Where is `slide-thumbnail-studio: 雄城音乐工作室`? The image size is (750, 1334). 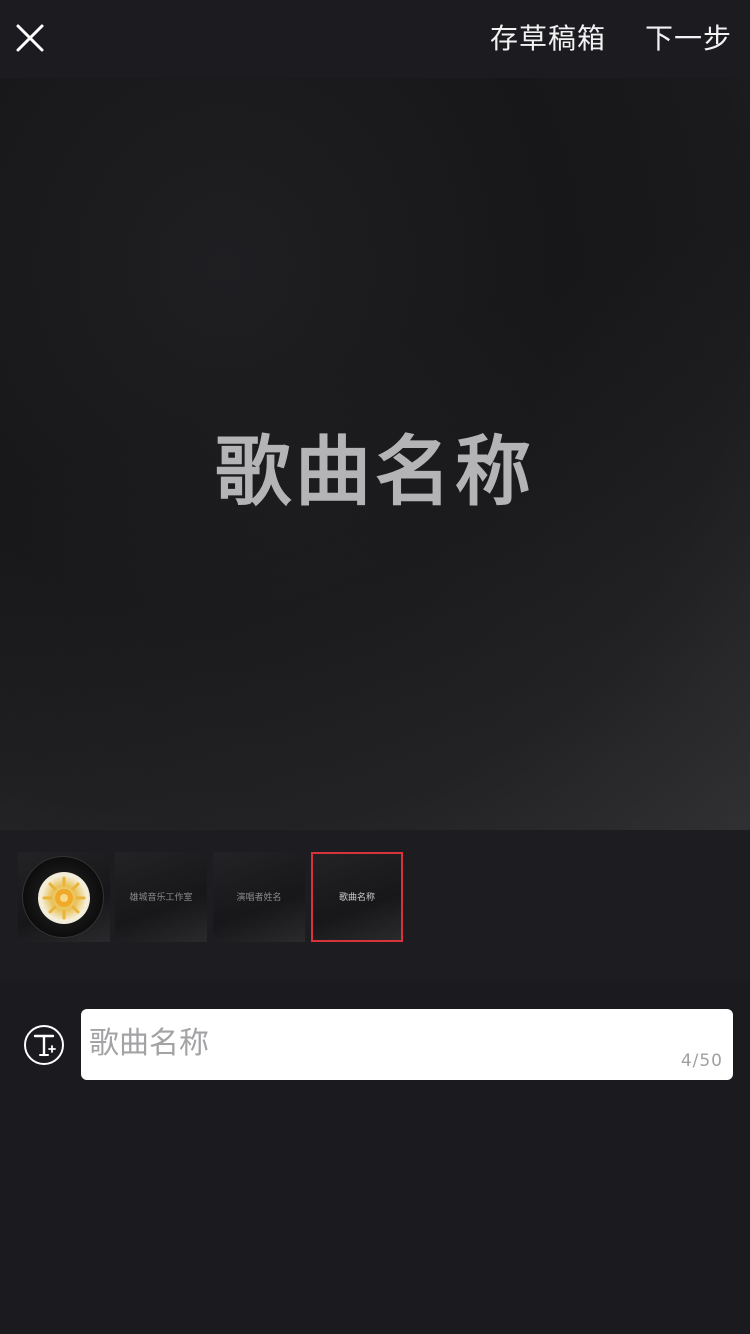 slide-thumbnail-studio: 雄城音乐工作室 is located at coordinates (161, 897).